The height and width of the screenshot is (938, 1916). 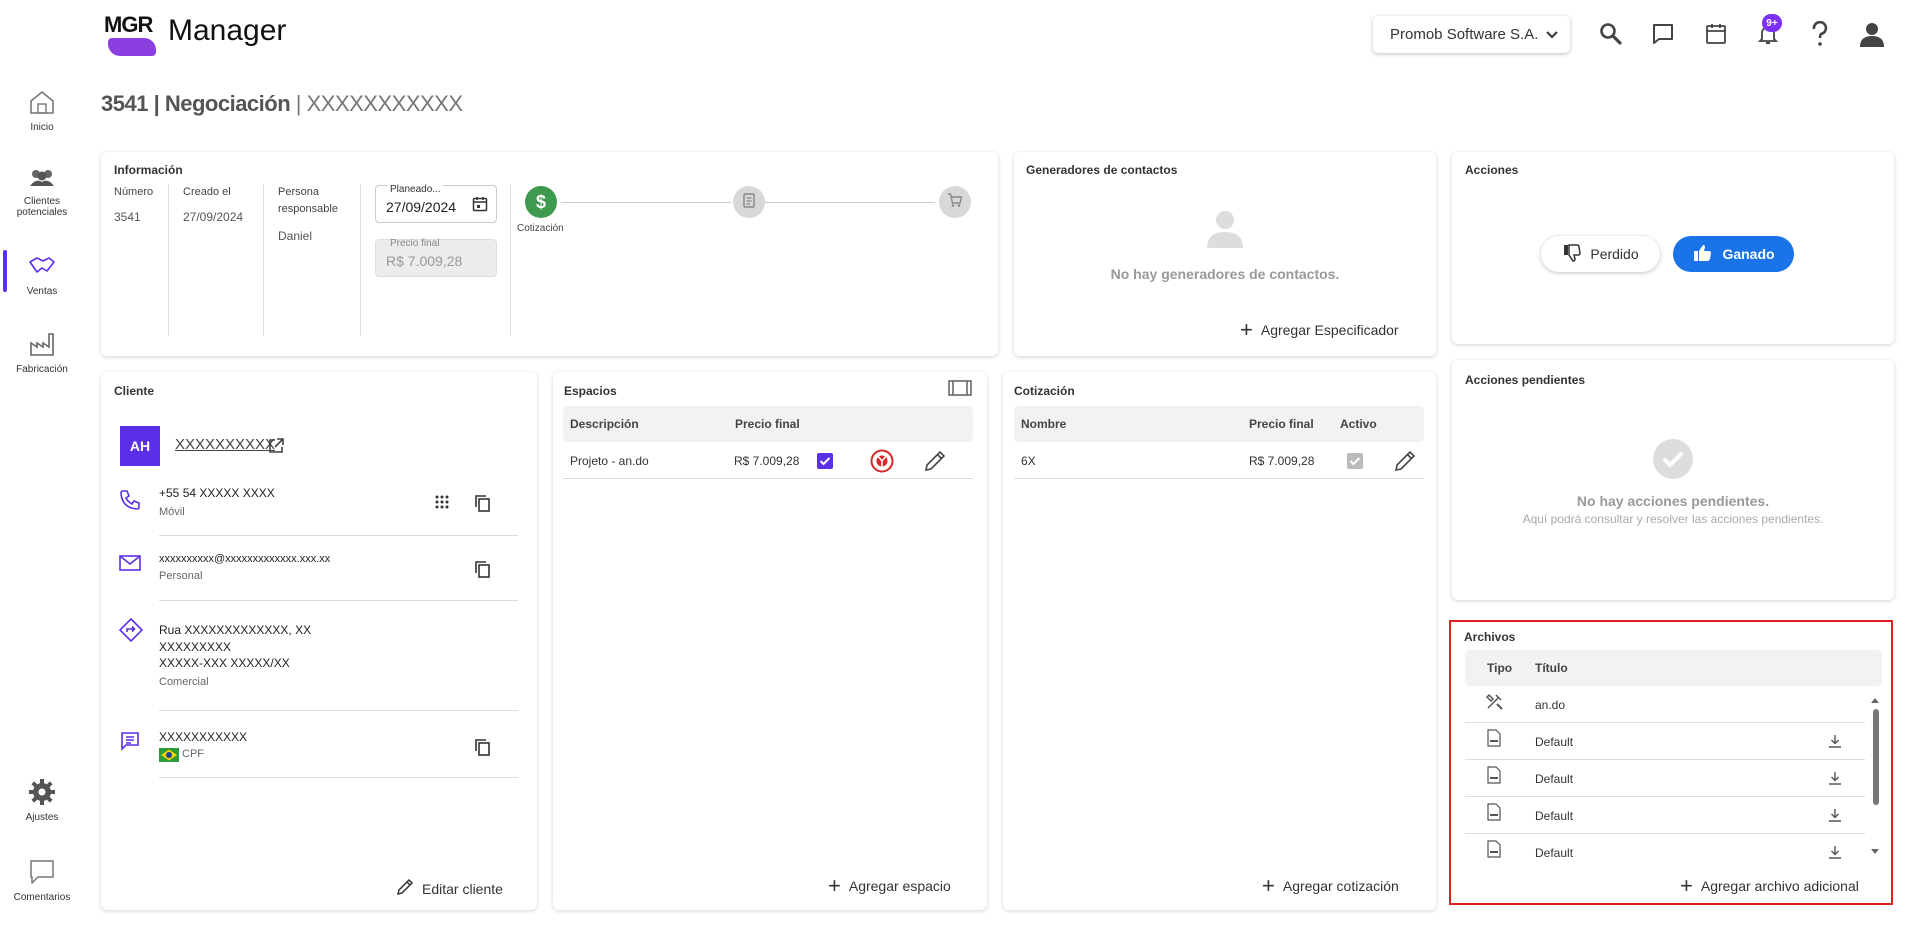 What do you see at coordinates (1673, 461) in the screenshot?
I see `check-circle-icon` at bounding box center [1673, 461].